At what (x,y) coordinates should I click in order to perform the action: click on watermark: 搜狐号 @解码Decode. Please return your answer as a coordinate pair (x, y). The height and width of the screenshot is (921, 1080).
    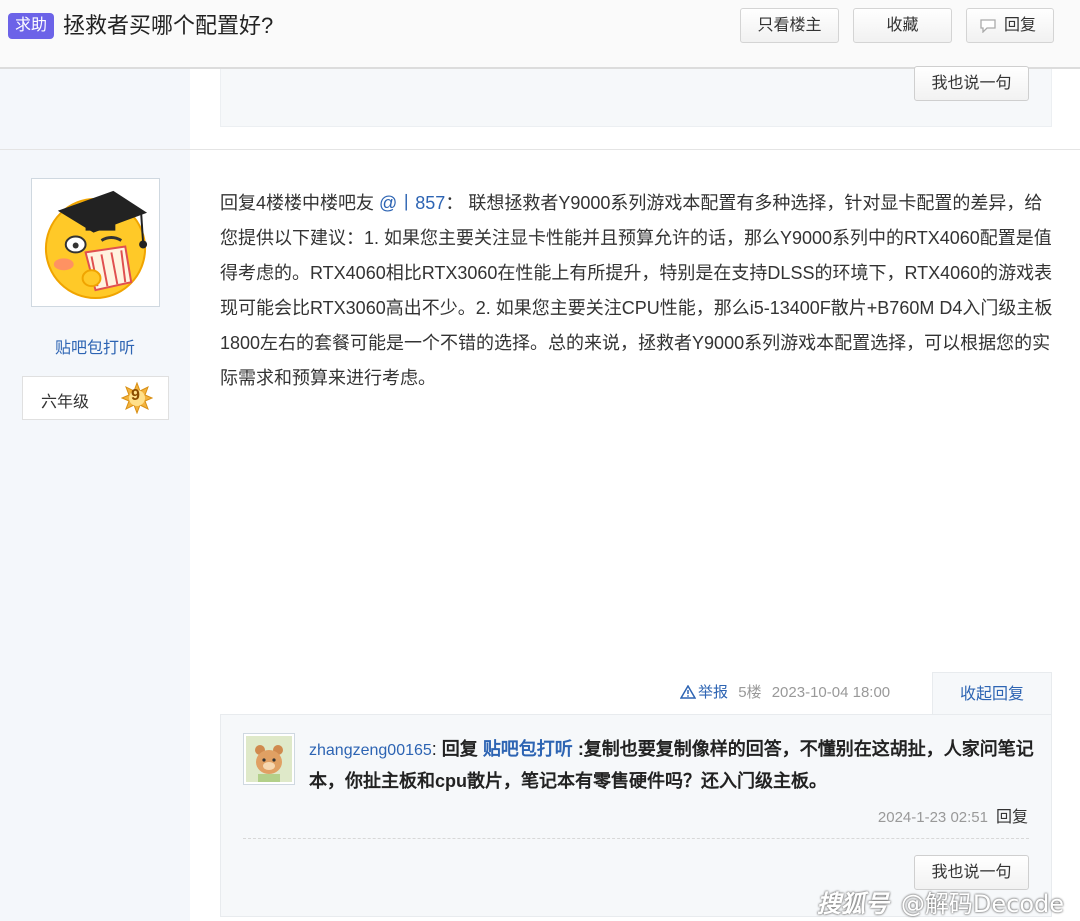
    Looking at the image, I should click on (940, 901).